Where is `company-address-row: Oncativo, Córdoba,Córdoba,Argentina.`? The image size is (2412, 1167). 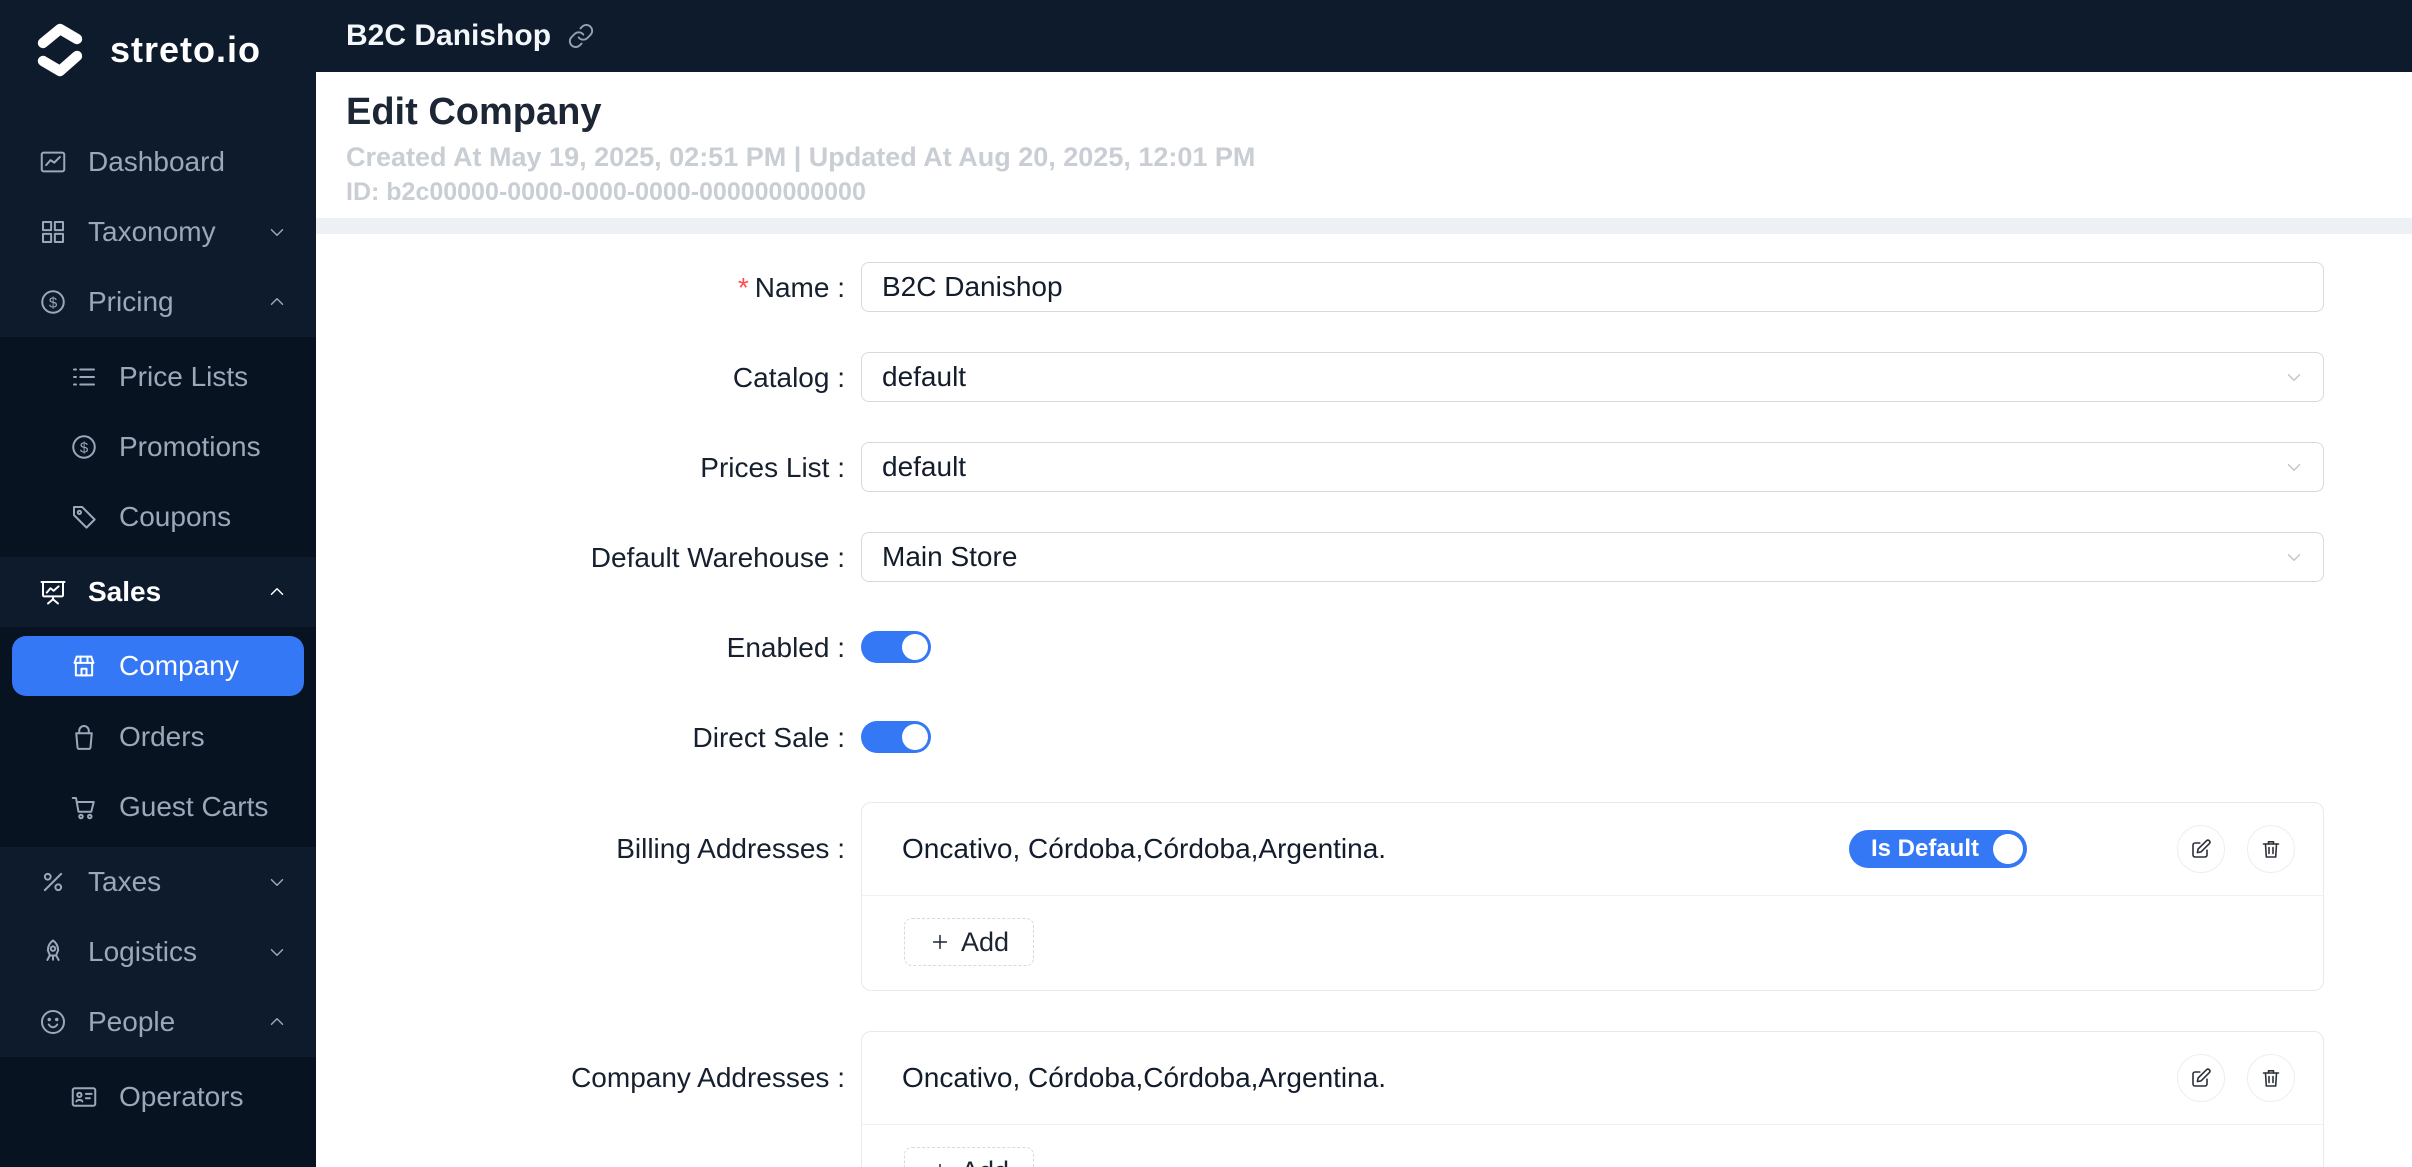 company-address-row: Oncativo, Córdoba,Córdoba,Argentina. is located at coordinates (1592, 1078).